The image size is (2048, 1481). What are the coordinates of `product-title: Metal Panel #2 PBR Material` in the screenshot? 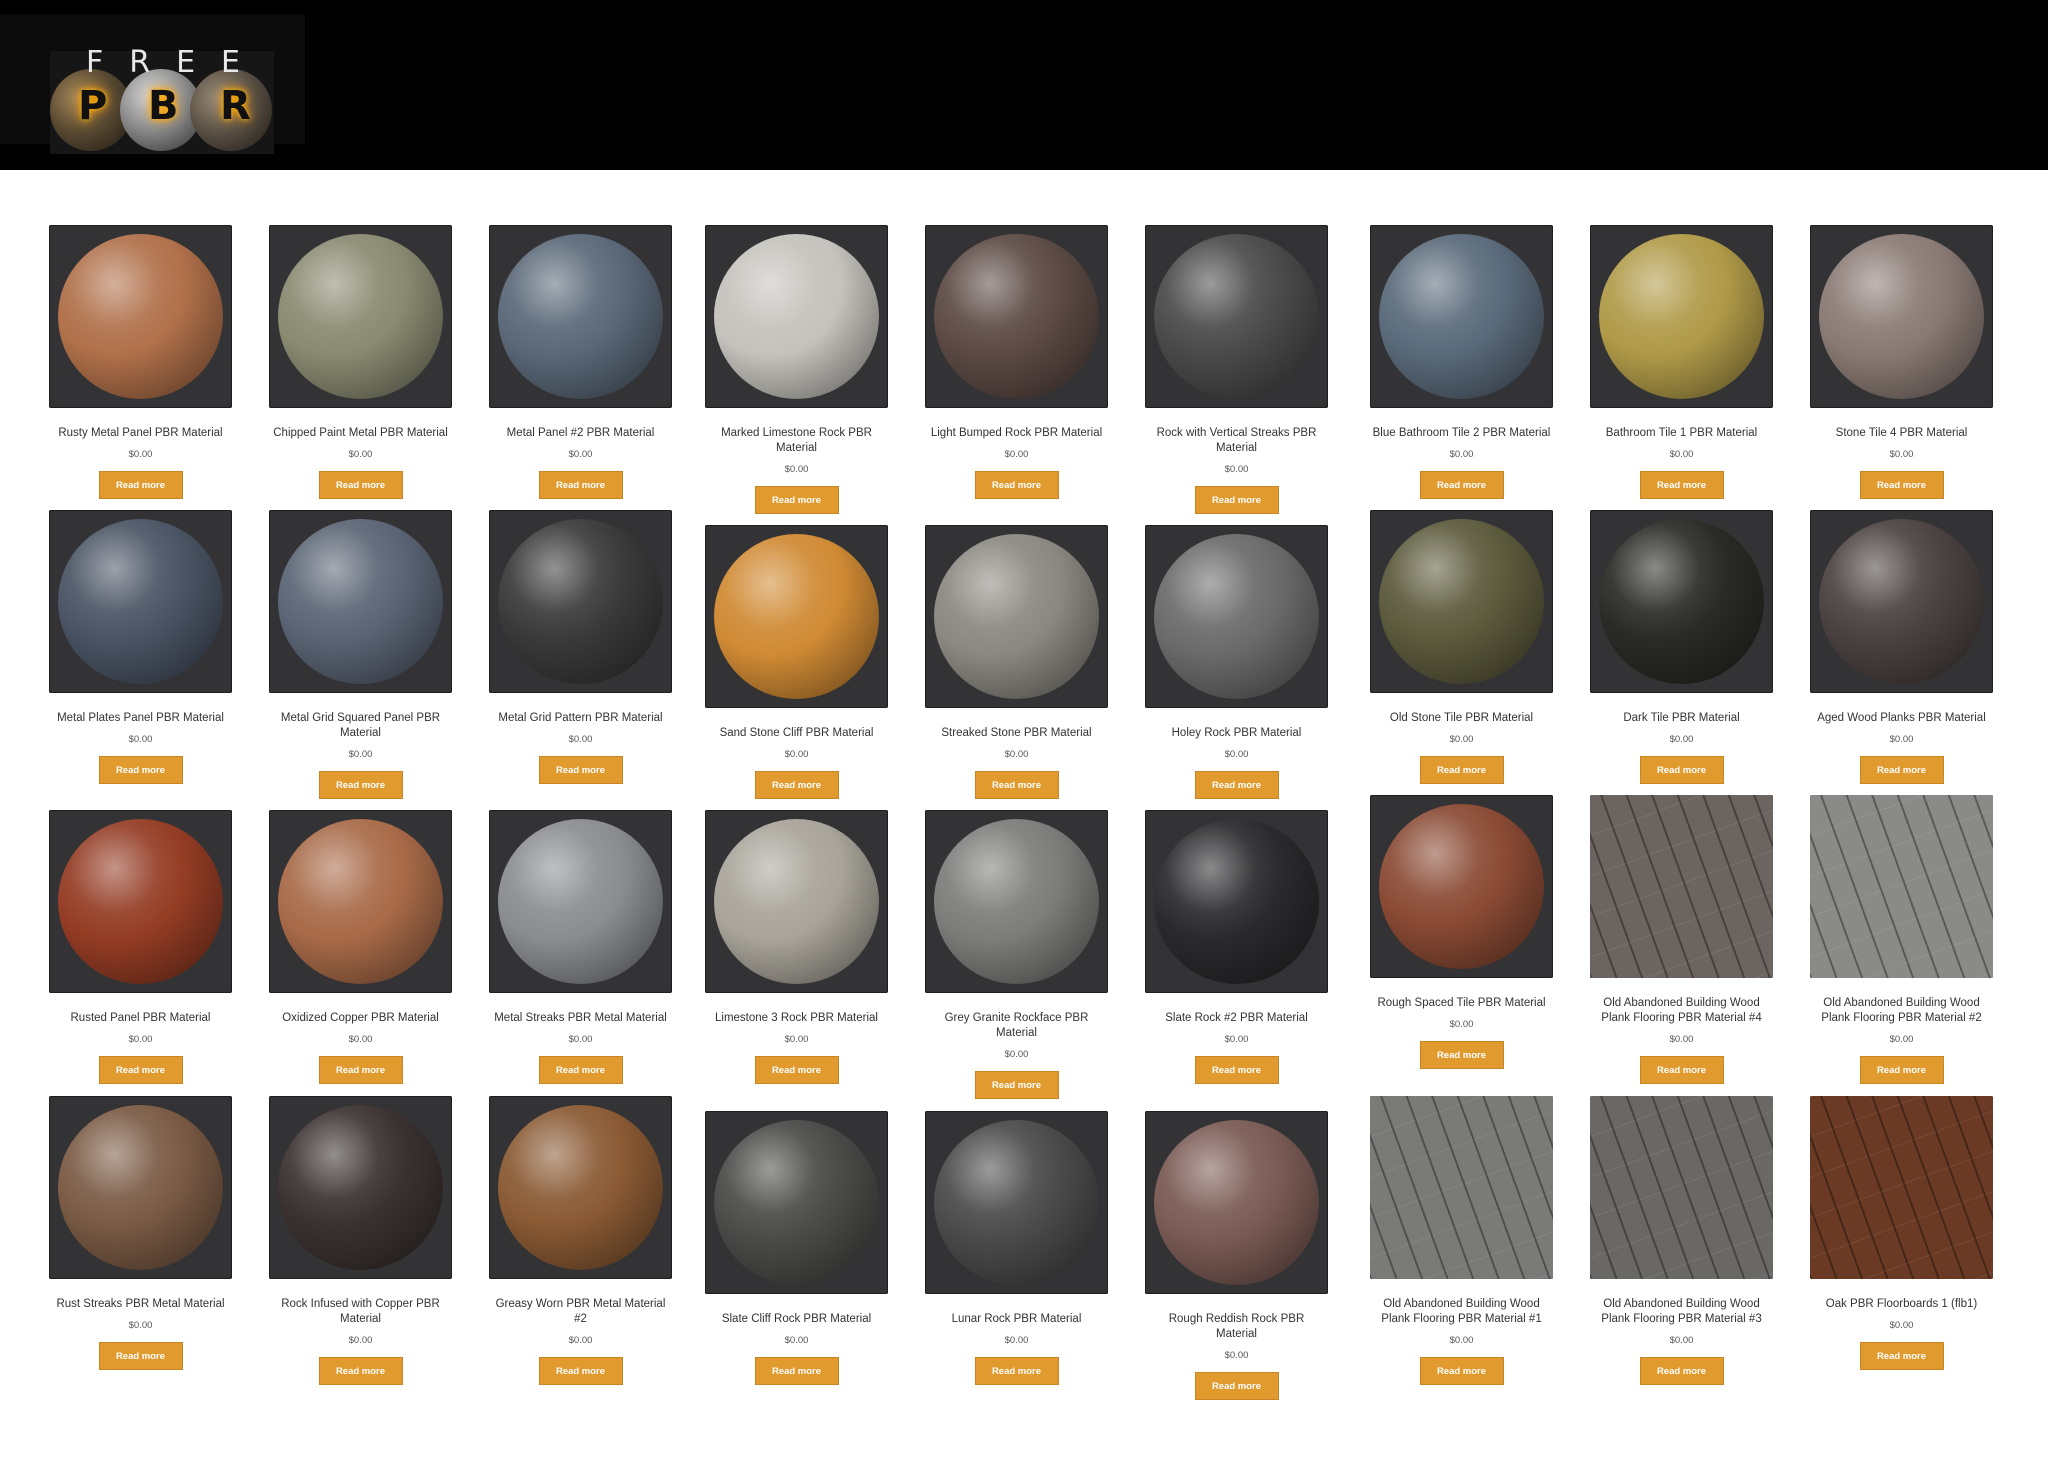 It's located at (580, 433).